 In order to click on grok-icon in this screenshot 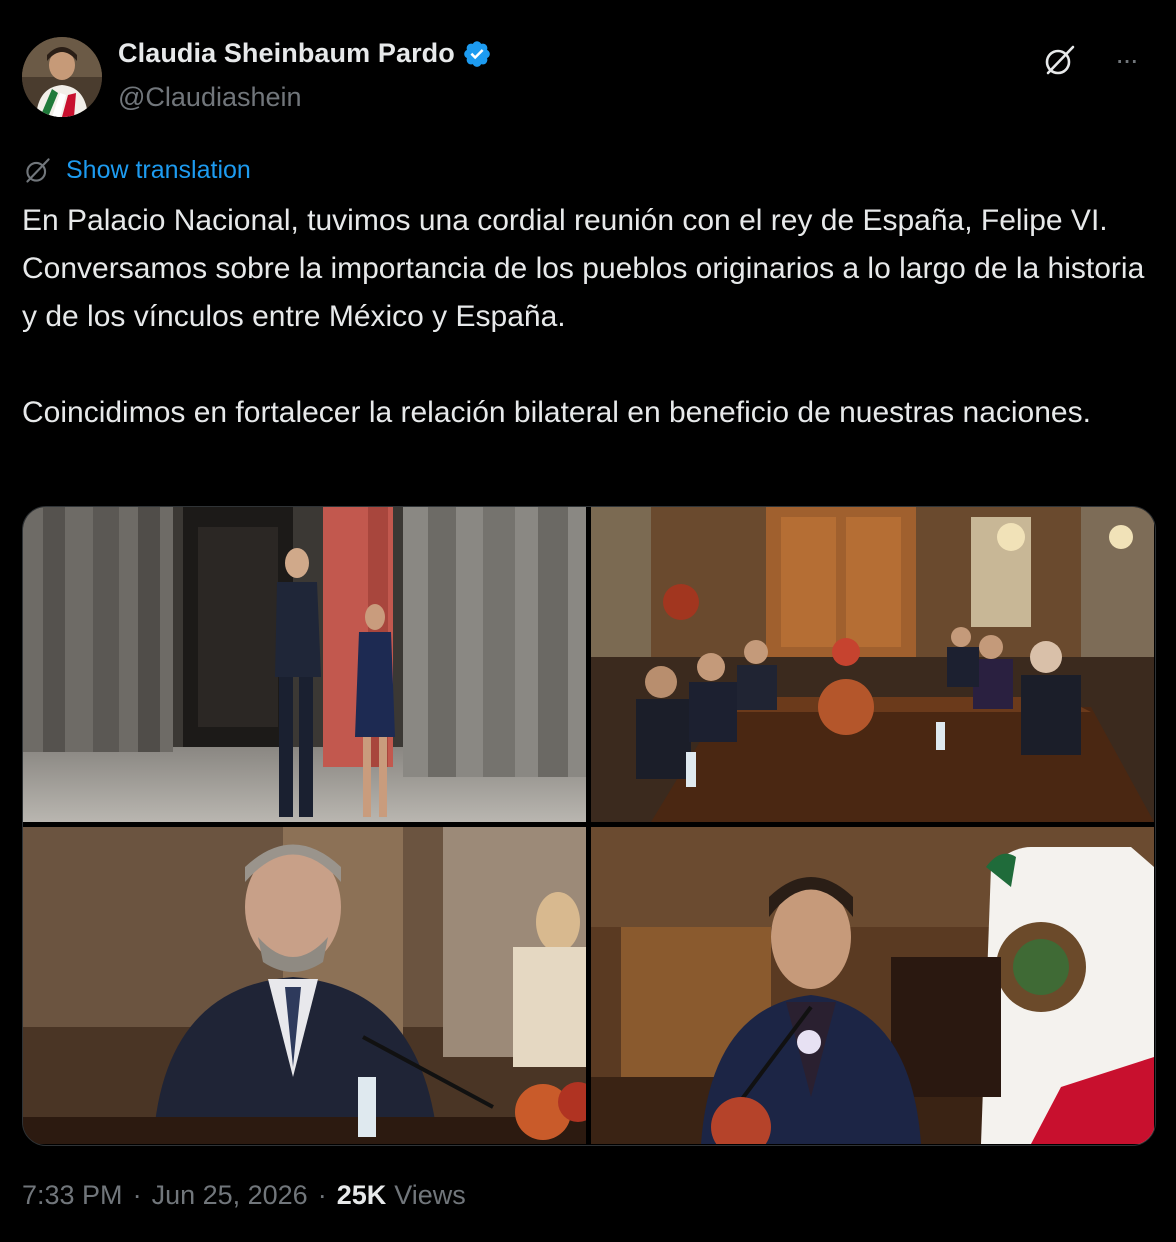, I will do `click(1060, 60)`.